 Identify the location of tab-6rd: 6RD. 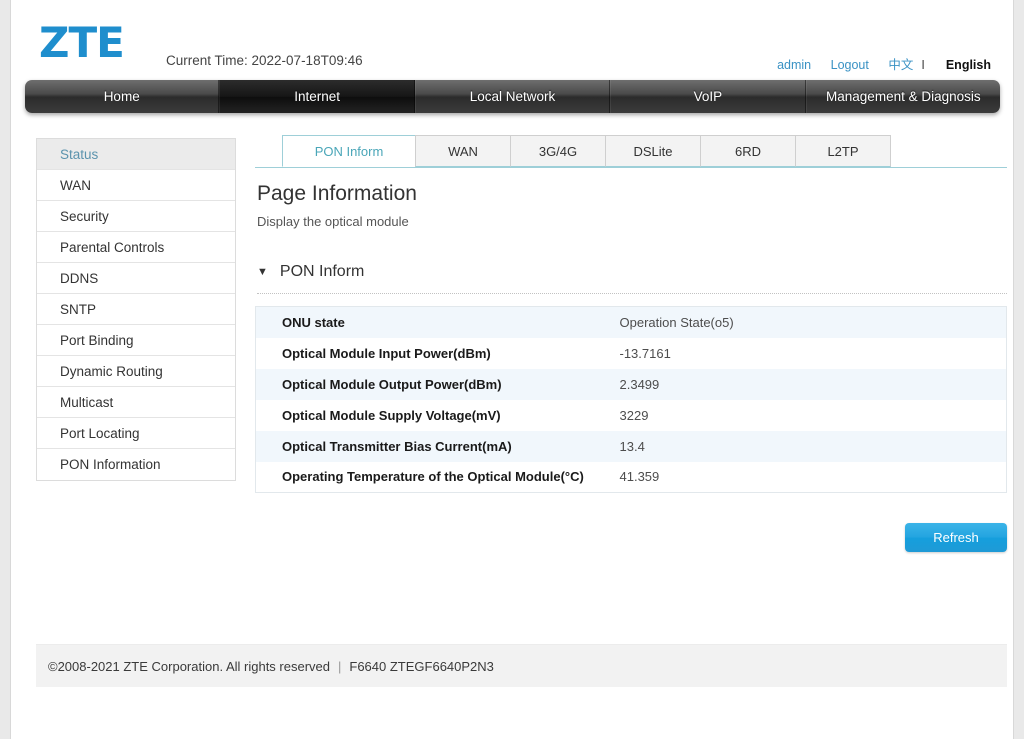
(748, 151).